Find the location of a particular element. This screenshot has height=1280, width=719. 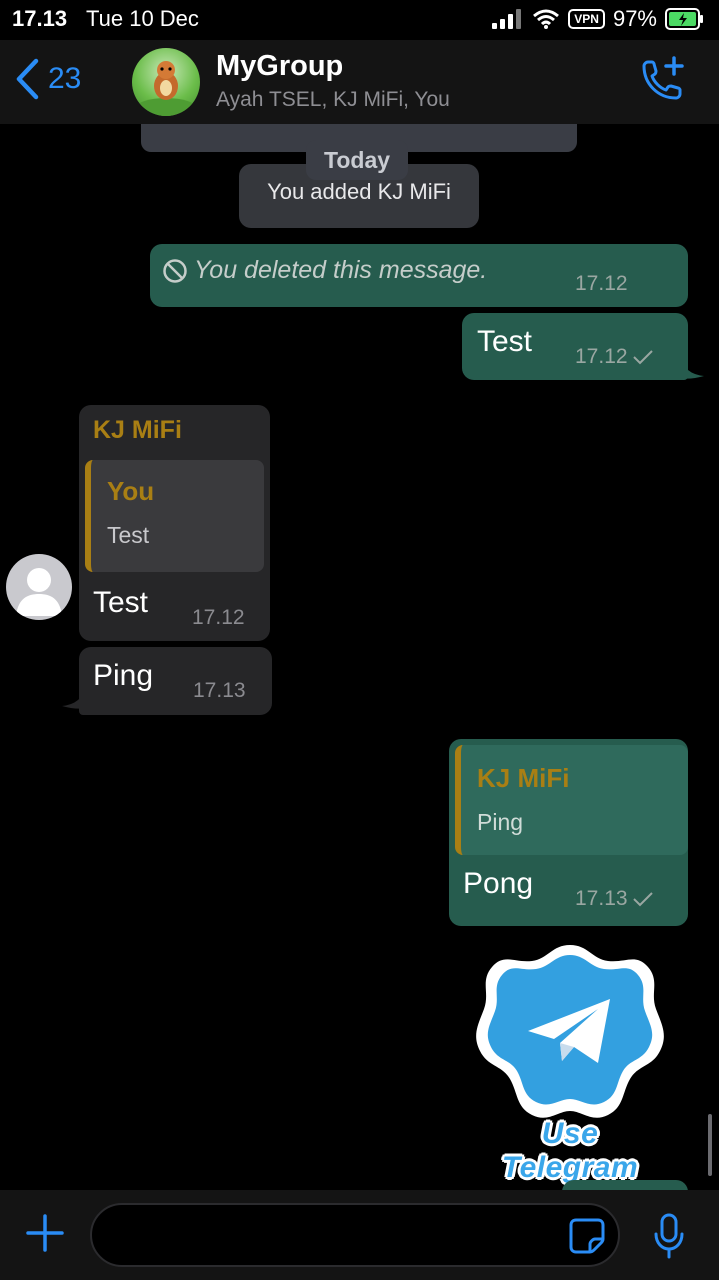

microphone-button is located at coordinates (669, 1238).